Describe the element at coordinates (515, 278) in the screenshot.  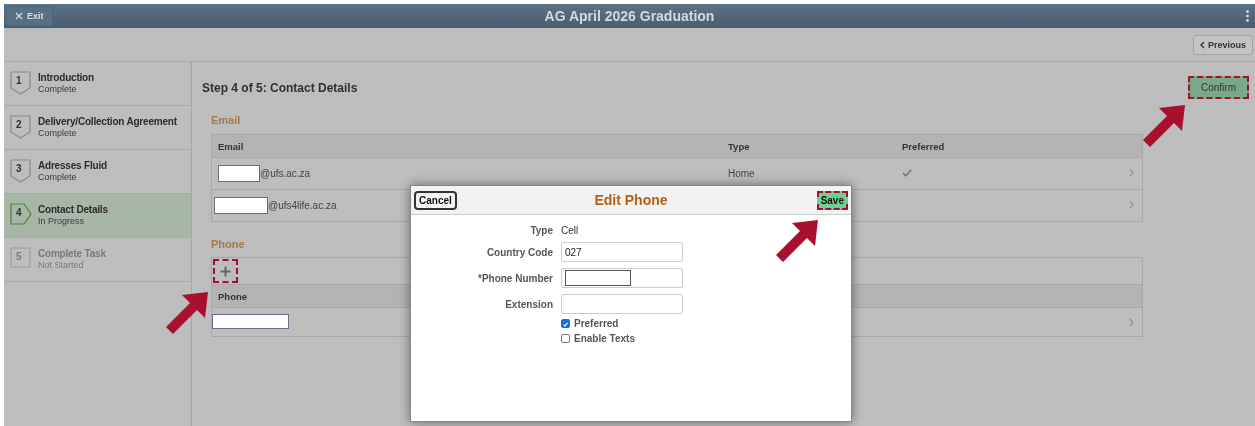
I see `field-label: *Phone Number` at that location.